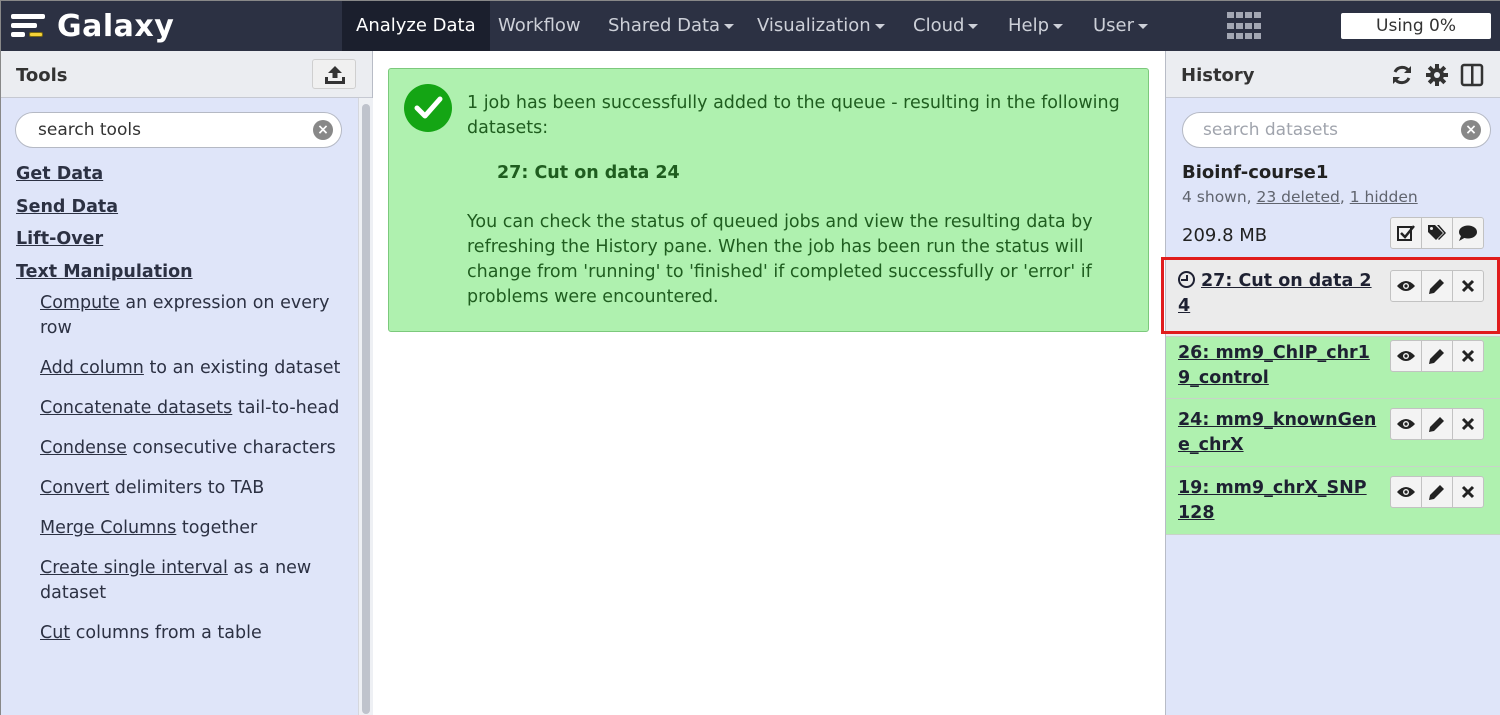 The image size is (1500, 715). Describe the element at coordinates (1035, 26) in the screenshot. I see `nav-help: Help` at that location.